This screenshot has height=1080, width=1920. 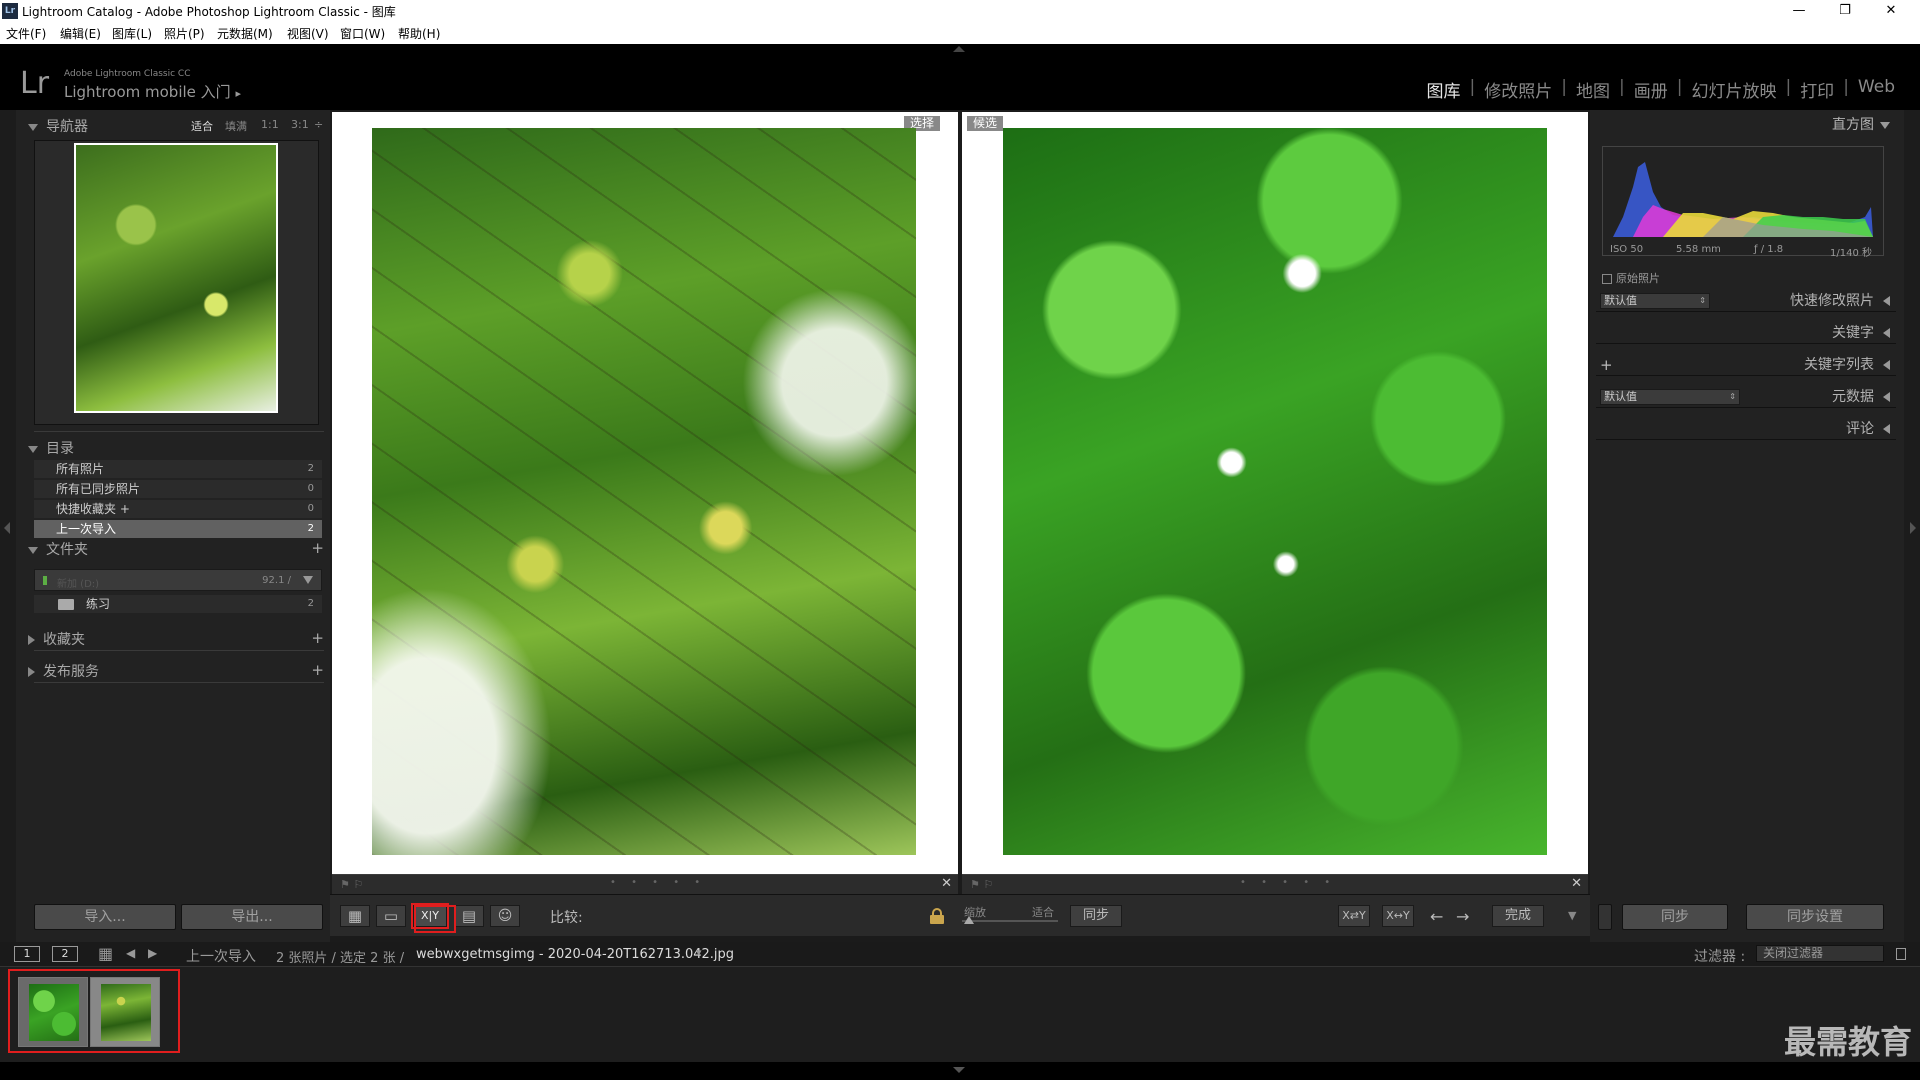 What do you see at coordinates (178, 489) in the screenshot?
I see `catalog-item-synced: 所有已同步照片 0` at bounding box center [178, 489].